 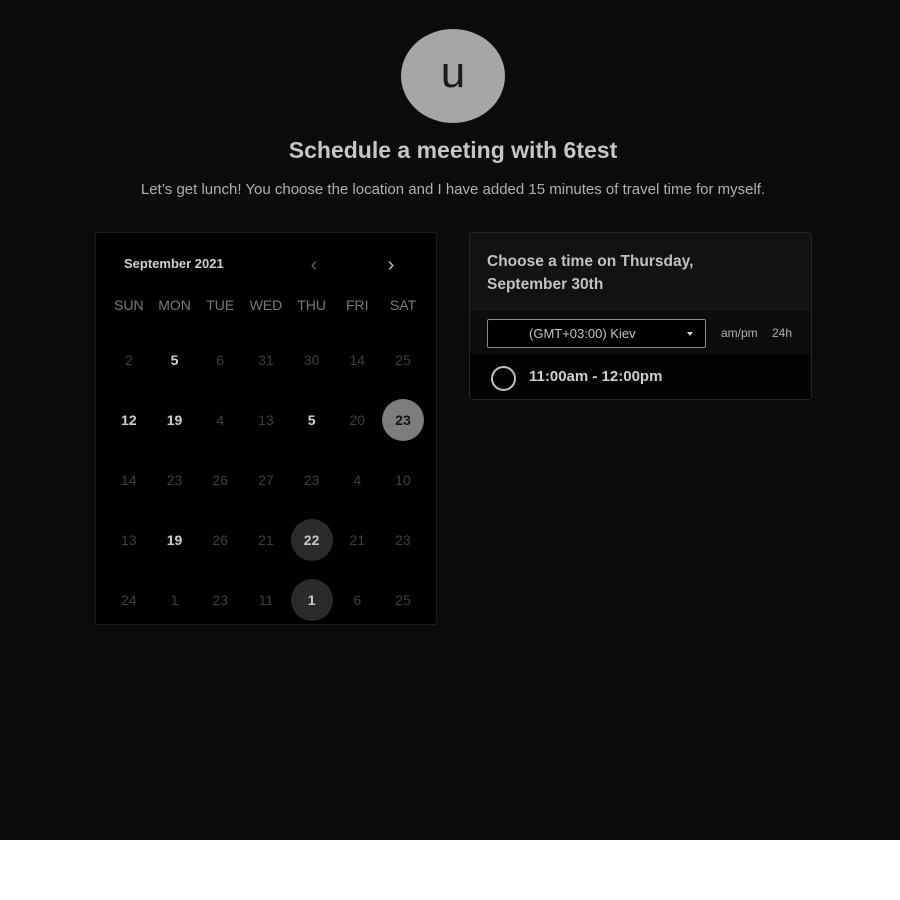 I want to click on calendar-day: 20, so click(x=357, y=420).